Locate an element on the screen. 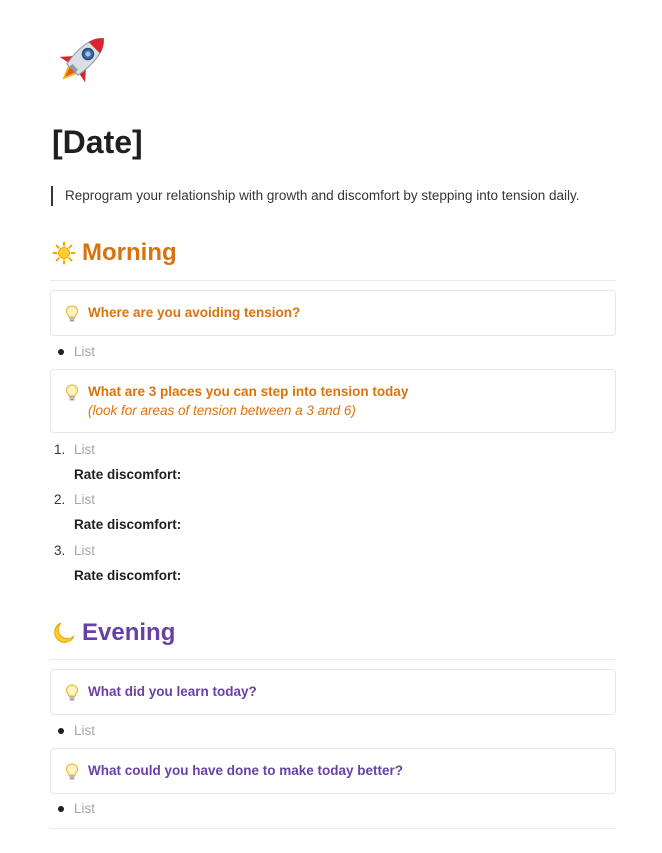  callout-what-learned: What did you learn today? is located at coordinates (333, 692).